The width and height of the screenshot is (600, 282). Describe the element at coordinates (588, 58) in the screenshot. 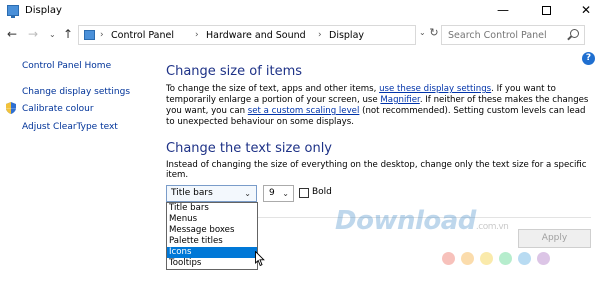

I see `help-icon: ?` at that location.